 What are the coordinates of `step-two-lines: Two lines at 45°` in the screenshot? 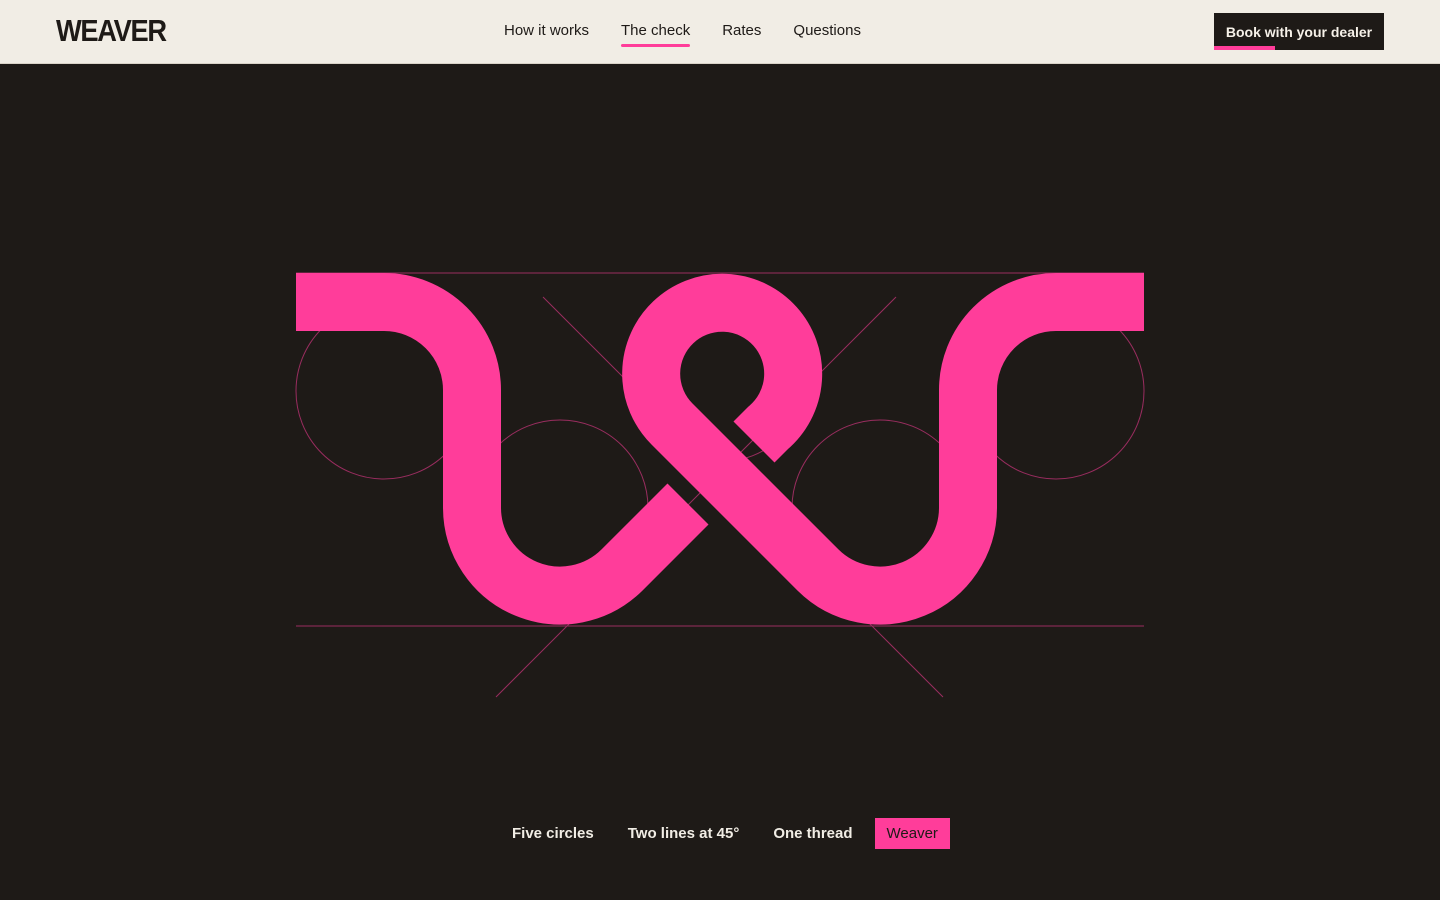 It's located at (684, 833).